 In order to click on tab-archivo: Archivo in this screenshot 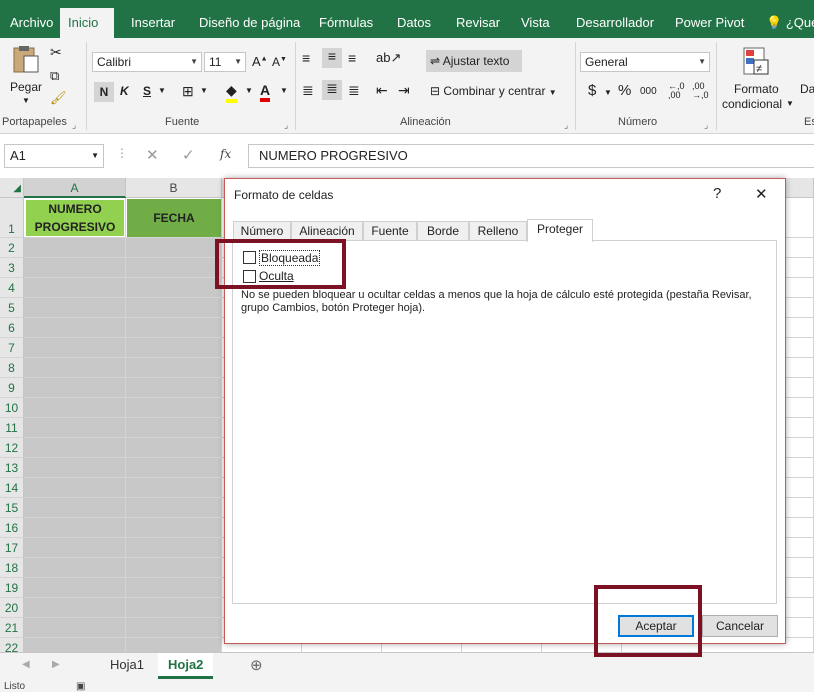, I will do `click(31, 19)`.